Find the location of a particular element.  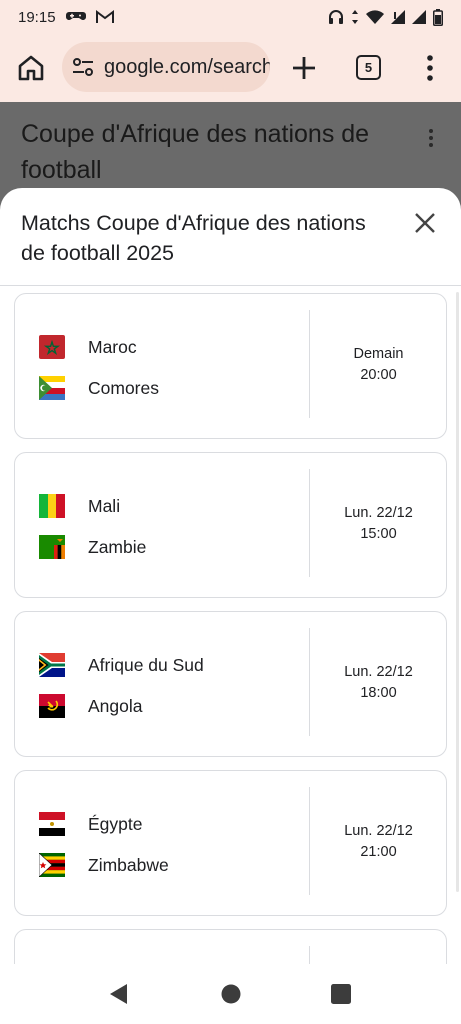

match-card: Égypte Zimbabwe Lun. 22/12 21:00 is located at coordinates (230, 843).